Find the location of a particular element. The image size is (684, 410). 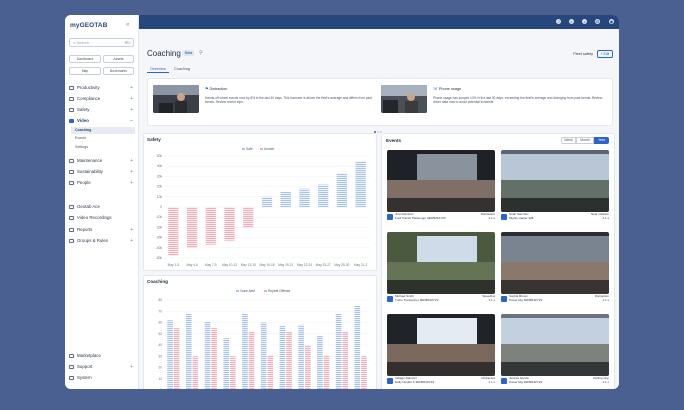

settings-icon: ⚙ is located at coordinates (597, 21).